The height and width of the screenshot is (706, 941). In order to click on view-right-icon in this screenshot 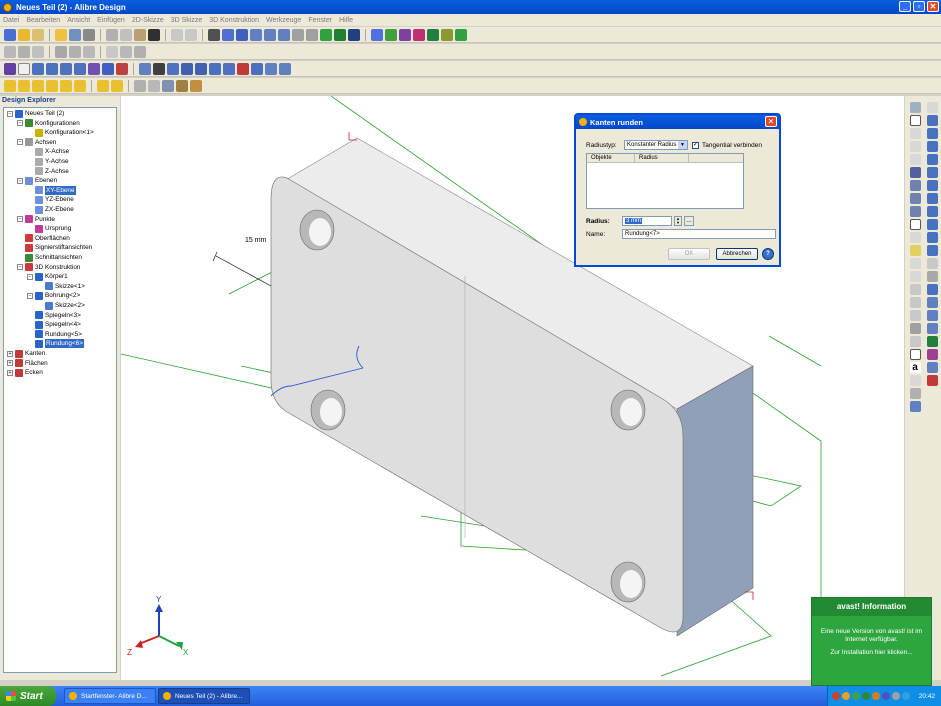, I will do `click(80, 85)`.